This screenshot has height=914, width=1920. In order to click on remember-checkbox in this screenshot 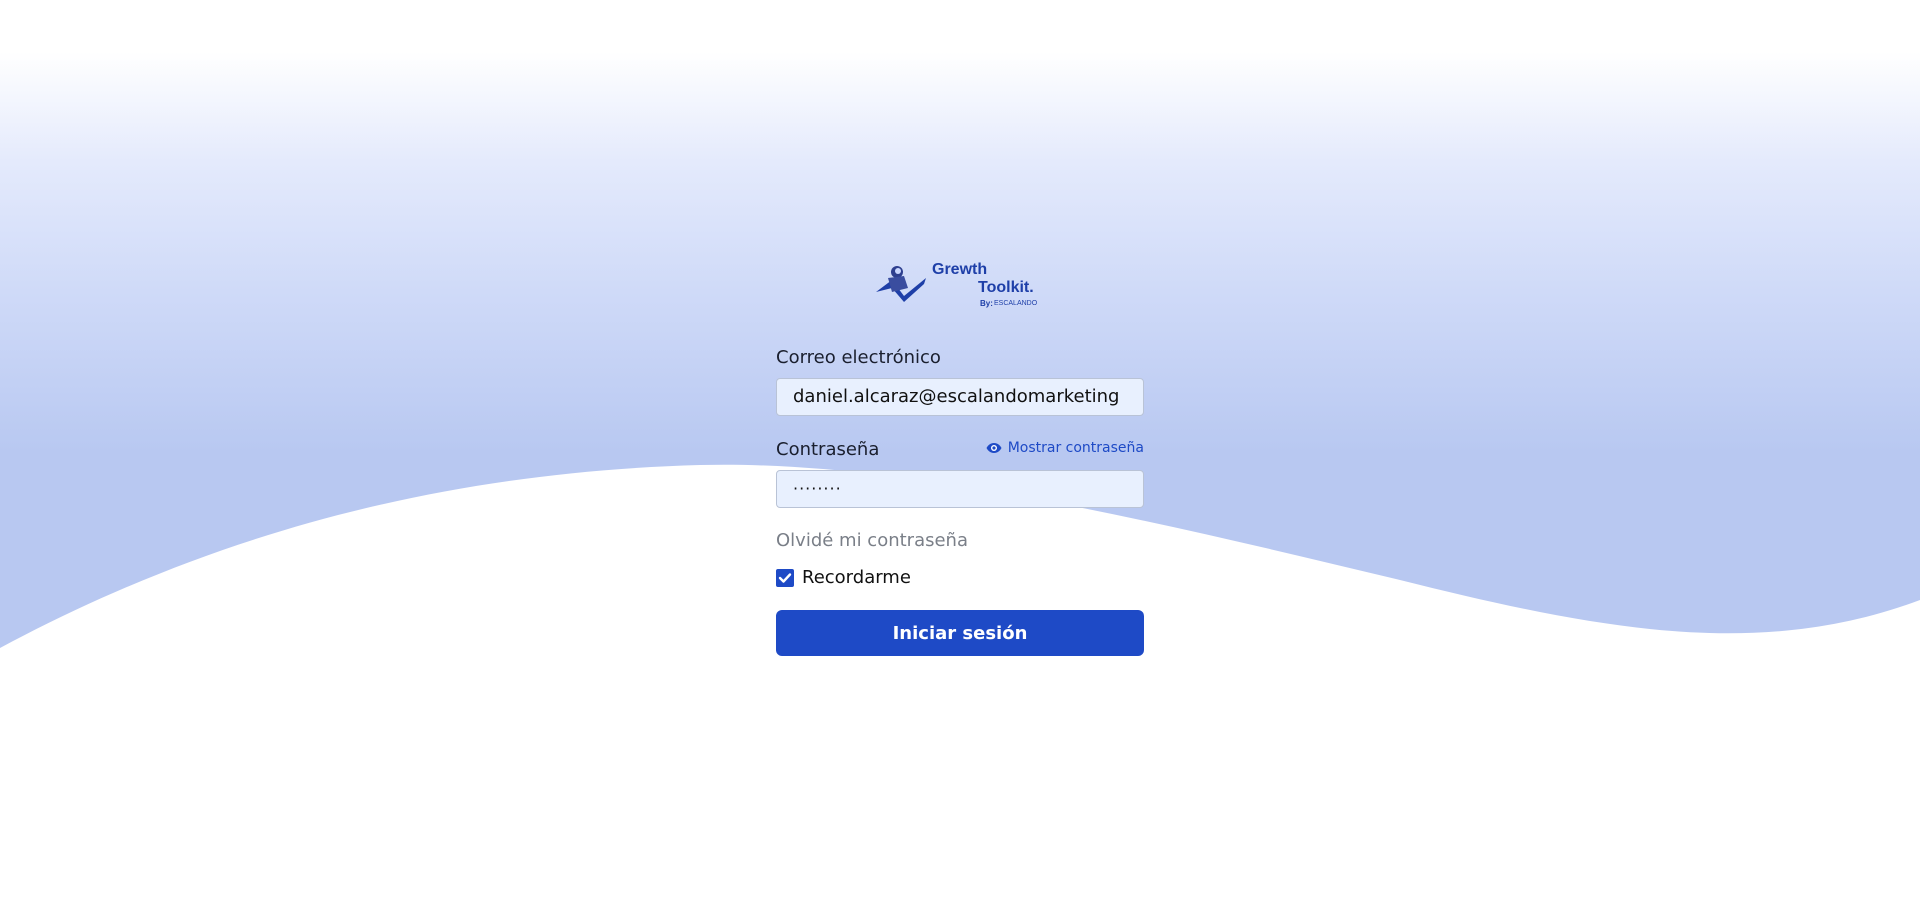, I will do `click(785, 577)`.